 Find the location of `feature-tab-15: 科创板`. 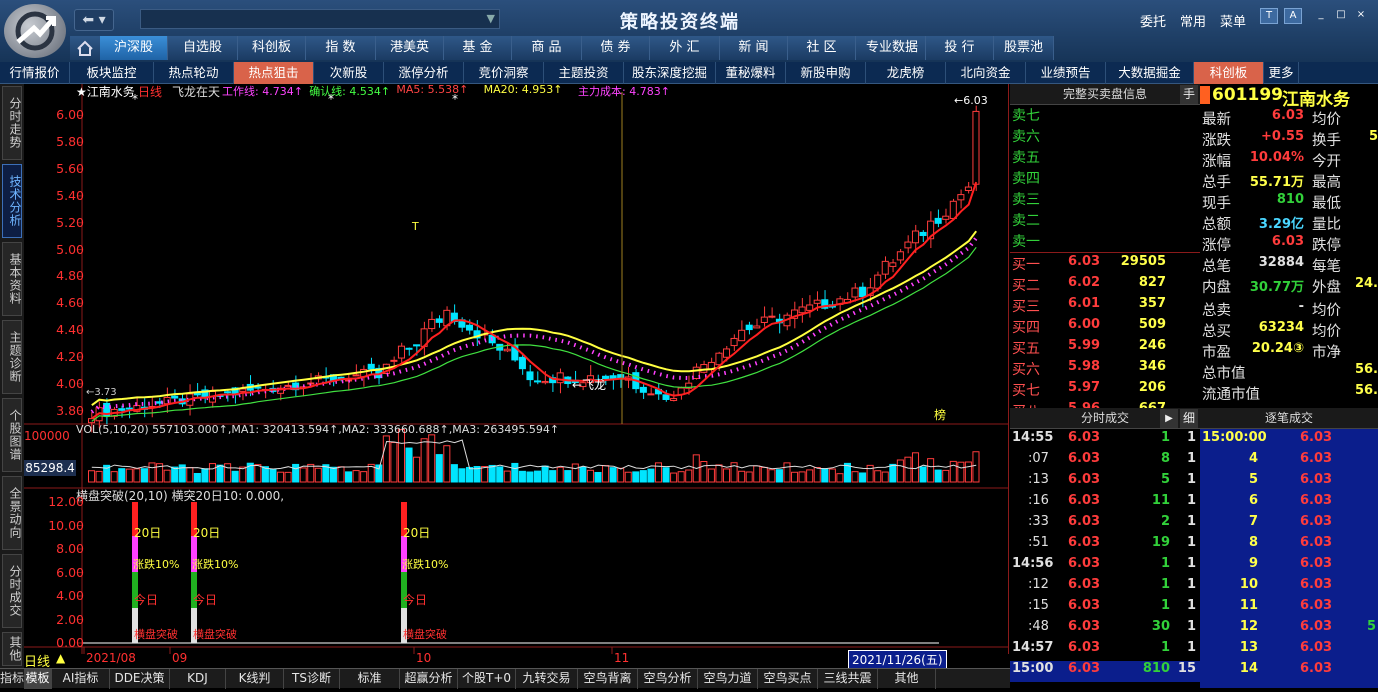

feature-tab-15: 科创板 is located at coordinates (1229, 73).